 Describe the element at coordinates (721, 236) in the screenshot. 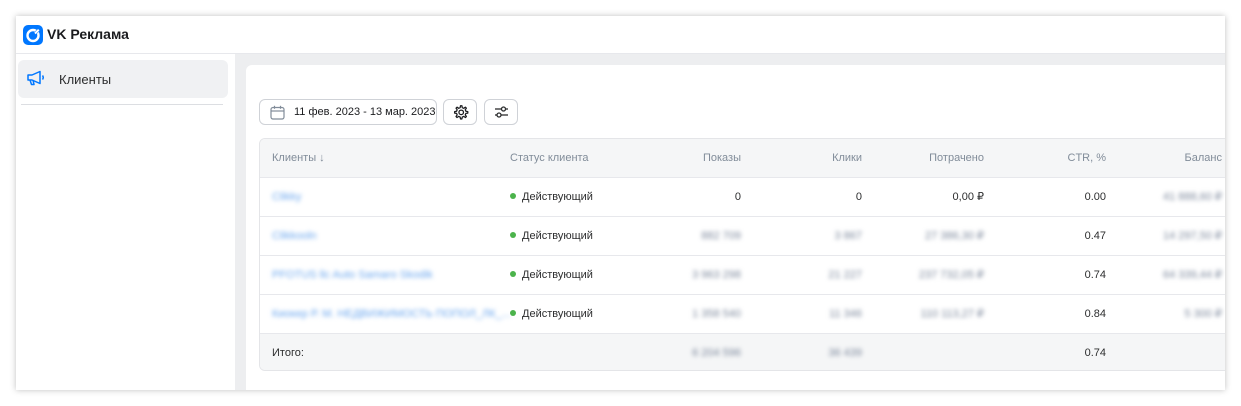

I see `views-cell: 882 709` at that location.